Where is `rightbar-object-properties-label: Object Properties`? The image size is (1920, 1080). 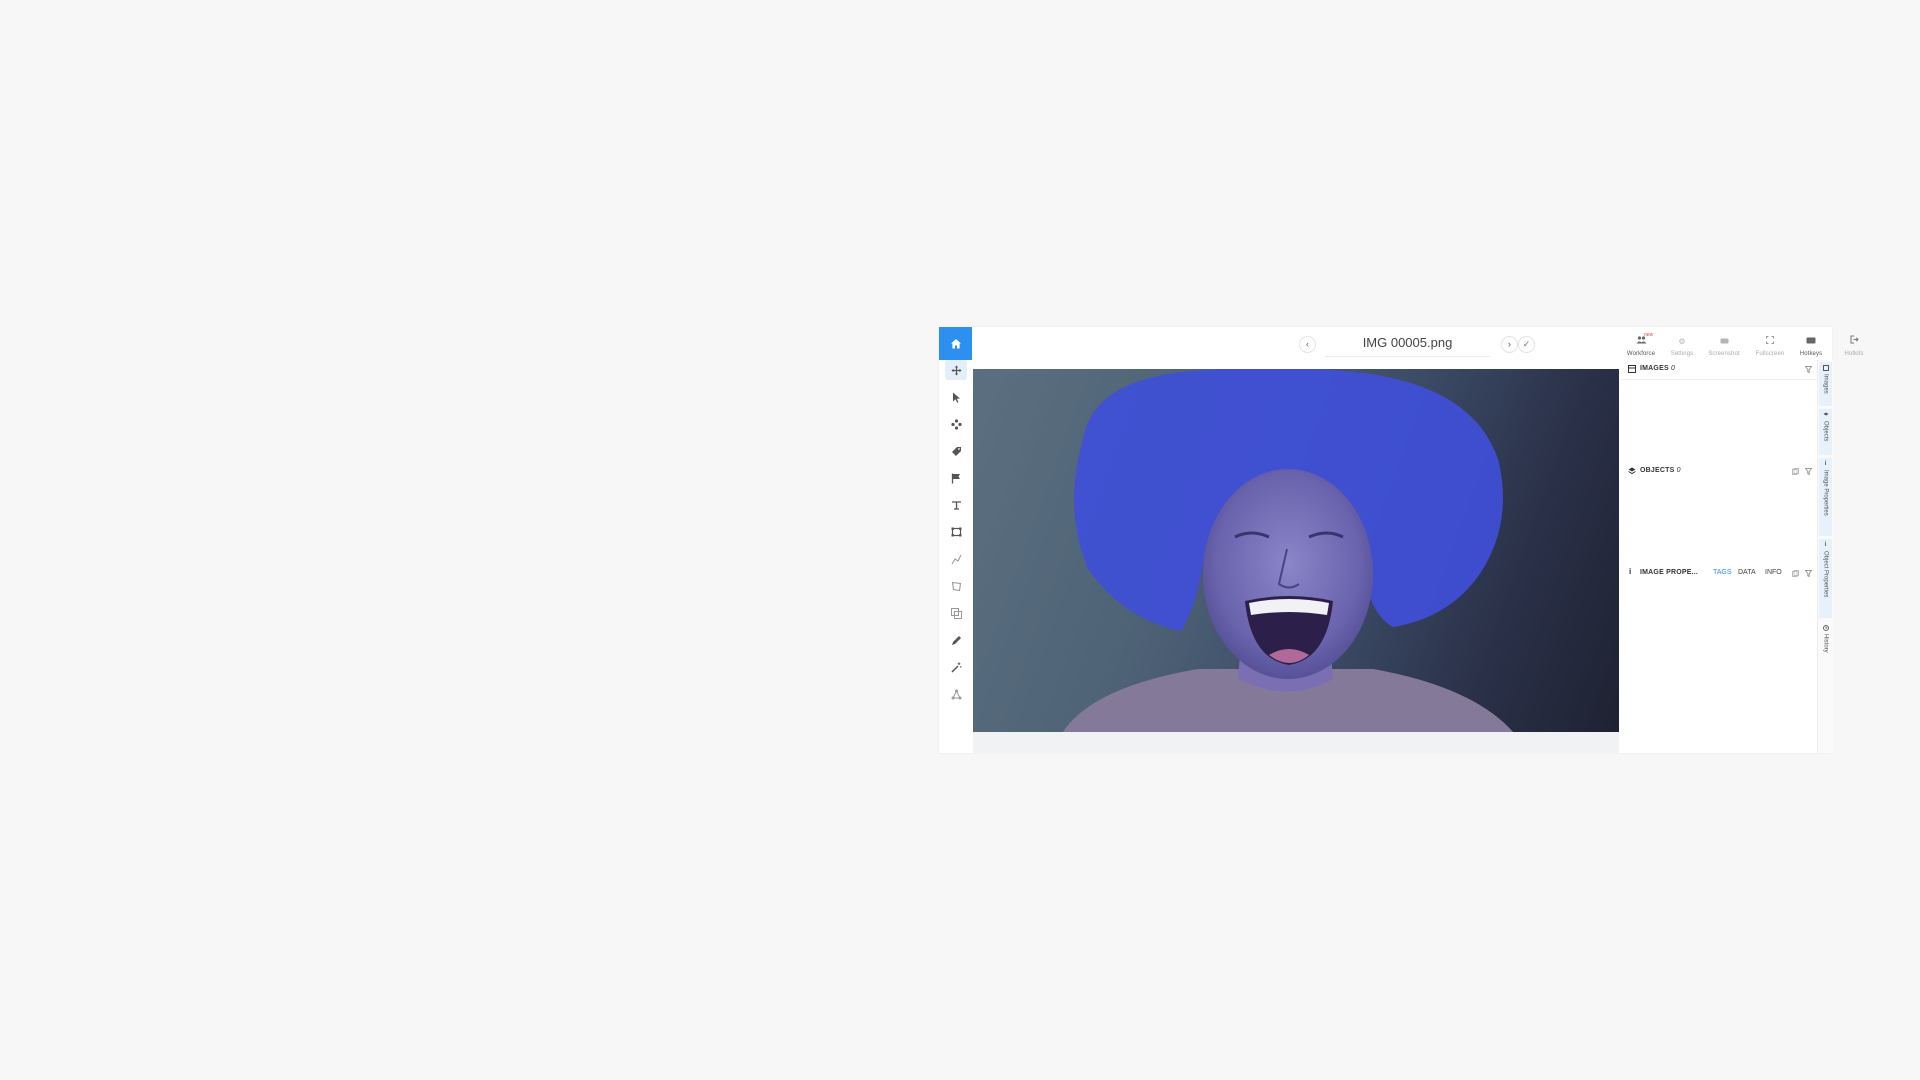 rightbar-object-properties-label: Object Properties is located at coordinates (1825, 574).